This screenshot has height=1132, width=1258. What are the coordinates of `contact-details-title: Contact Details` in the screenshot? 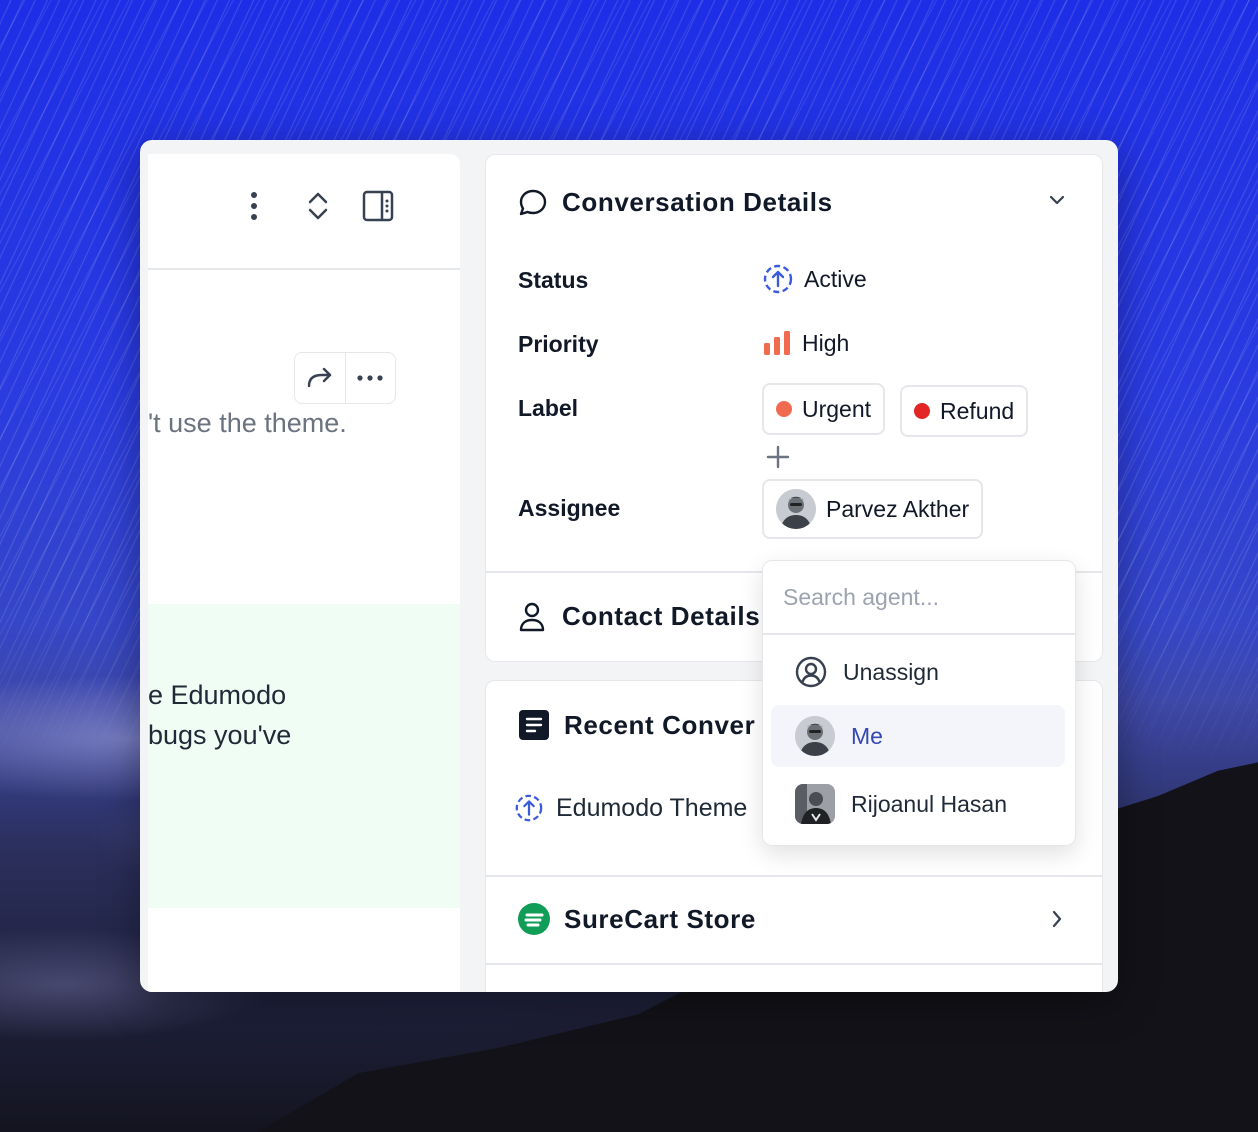 It's located at (661, 616).